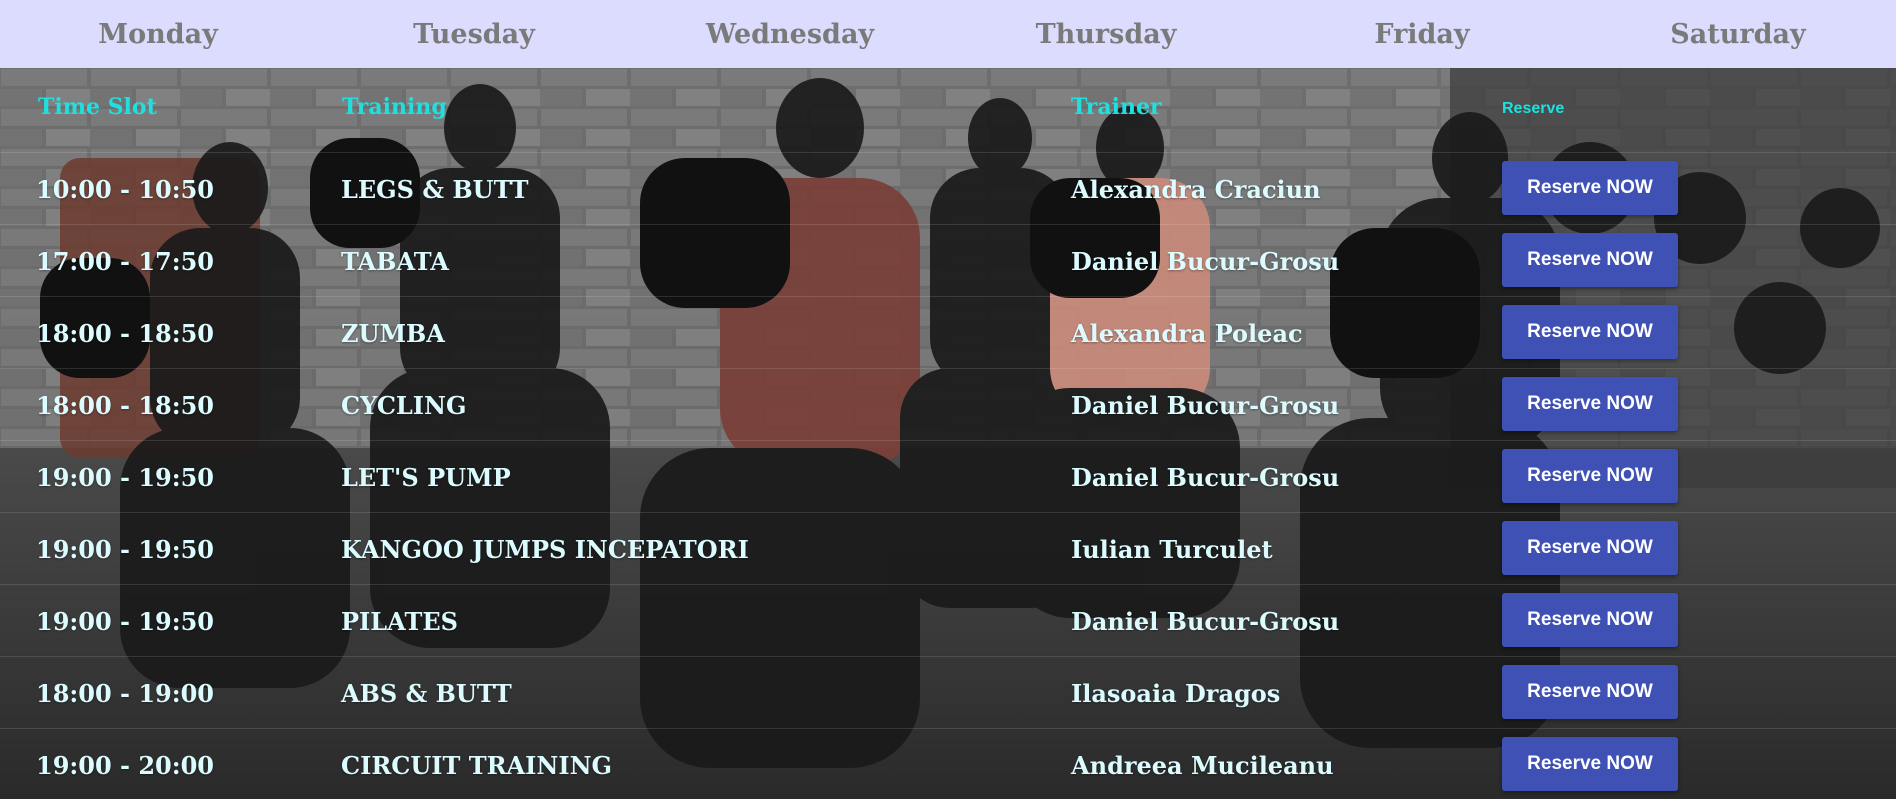 This screenshot has height=799, width=1896. Describe the element at coordinates (1196, 189) in the screenshot. I see `trainer-cell: Alexandra Craciun` at that location.